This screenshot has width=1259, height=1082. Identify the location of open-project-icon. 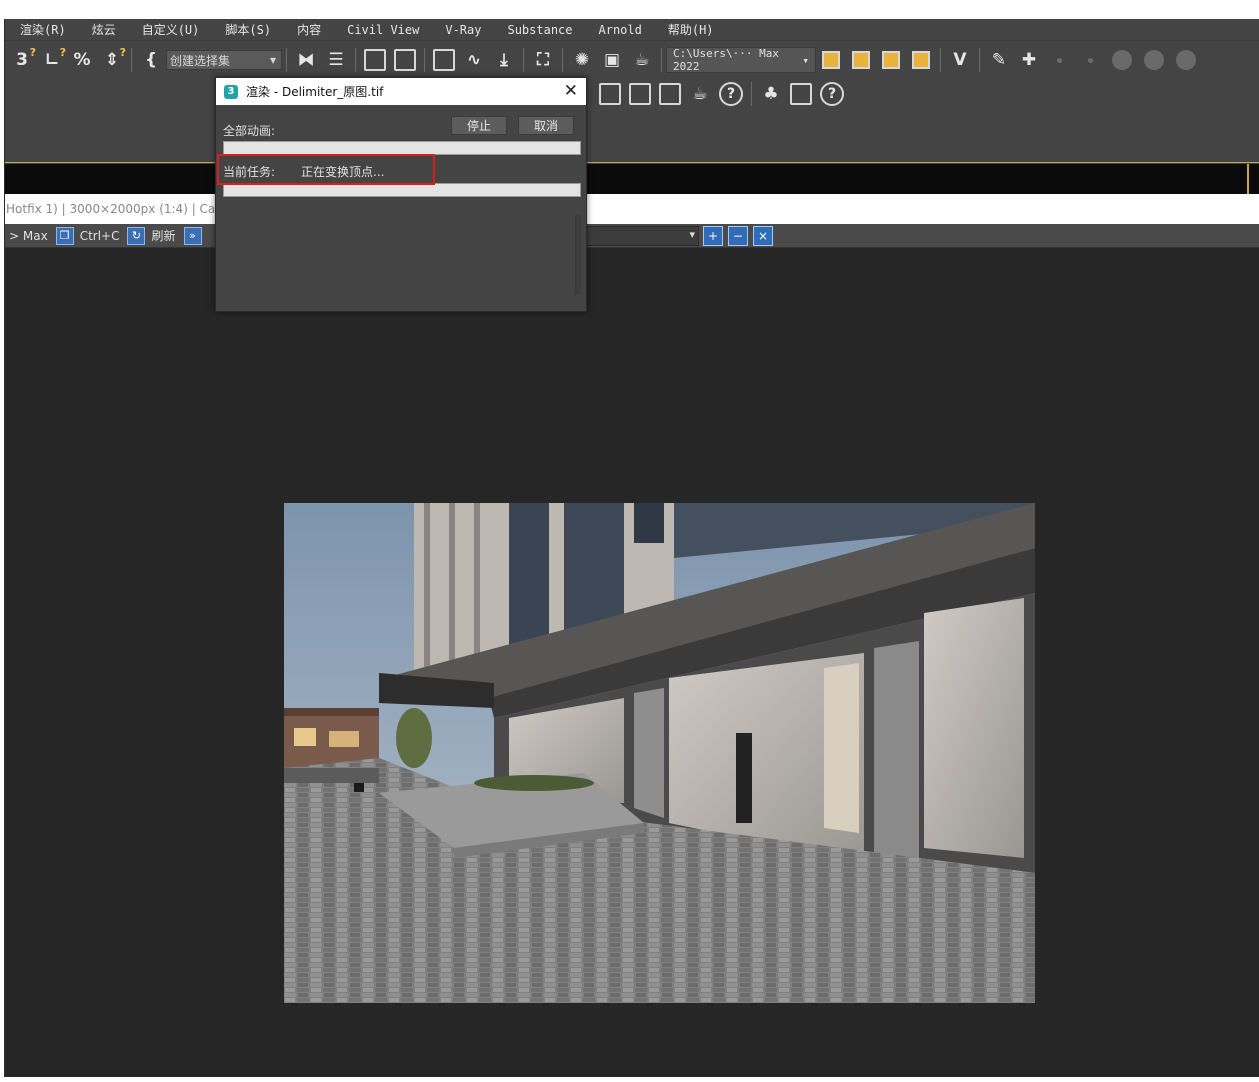
(891, 60).